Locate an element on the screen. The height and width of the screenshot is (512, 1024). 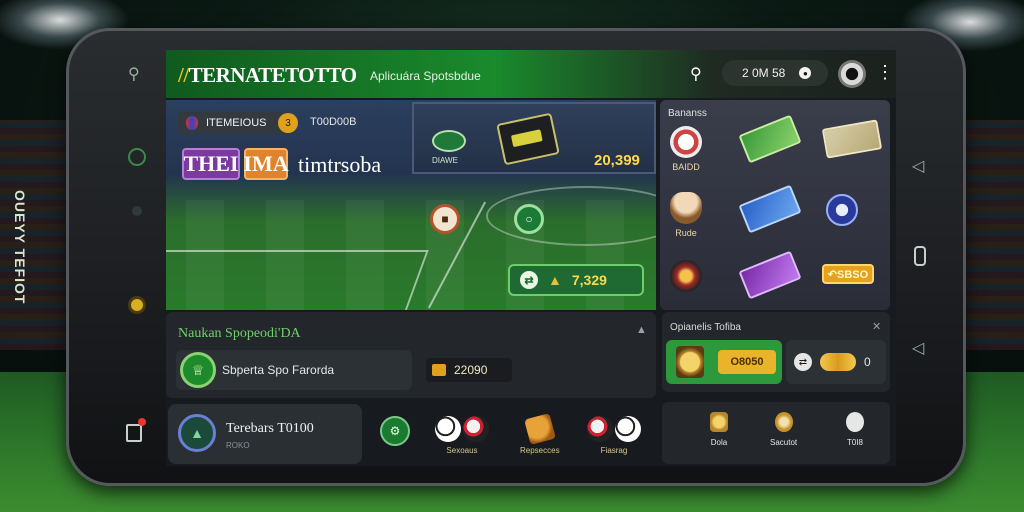
logo-text: TERNATETOTTO is located at coordinates (272, 75).